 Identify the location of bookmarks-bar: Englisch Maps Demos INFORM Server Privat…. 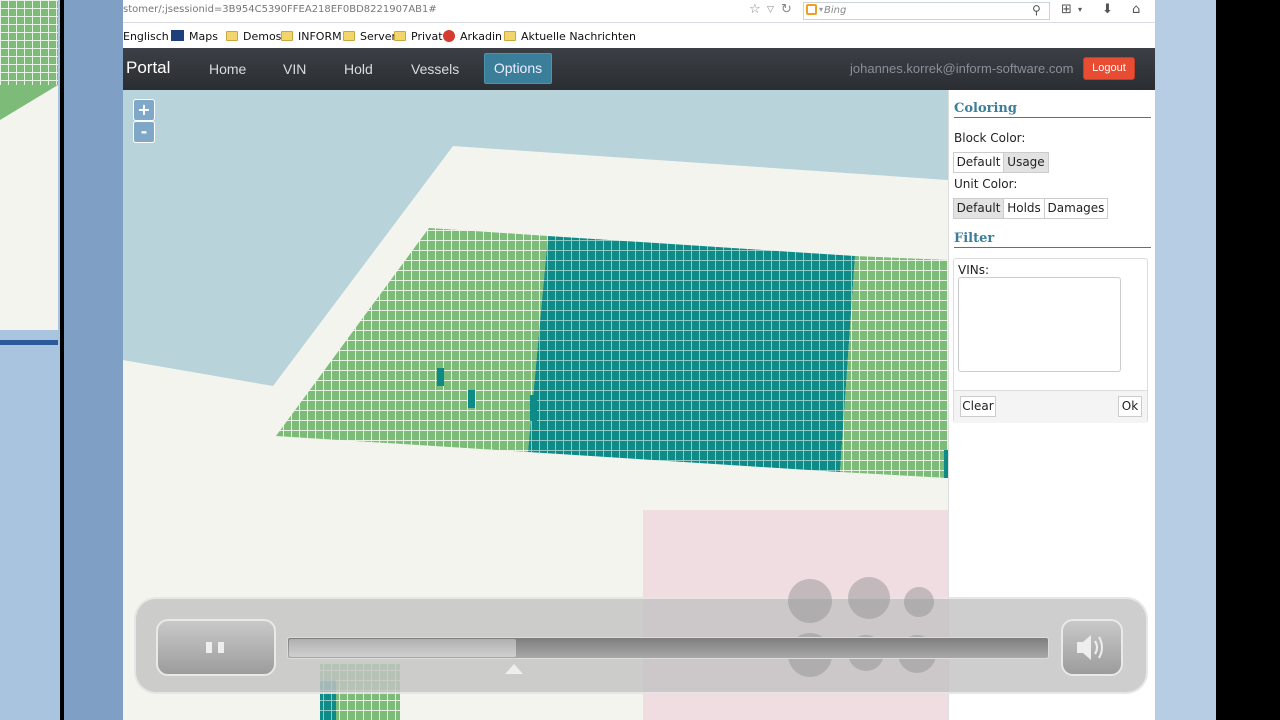
(639, 36).